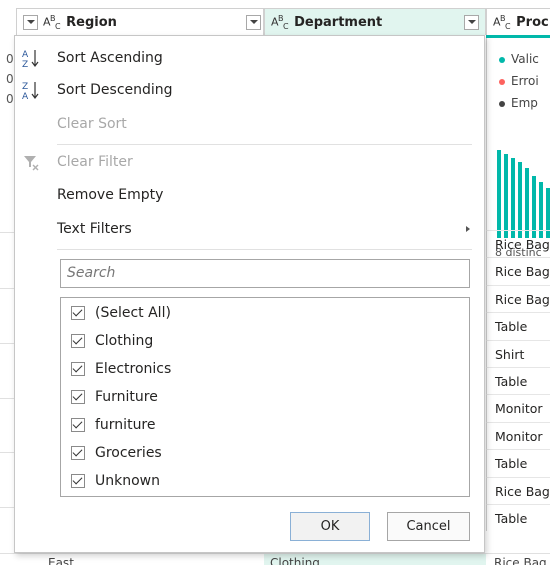 The width and height of the screenshot is (550, 565). What do you see at coordinates (126, 397) in the screenshot?
I see `list-item-label: Furniture` at bounding box center [126, 397].